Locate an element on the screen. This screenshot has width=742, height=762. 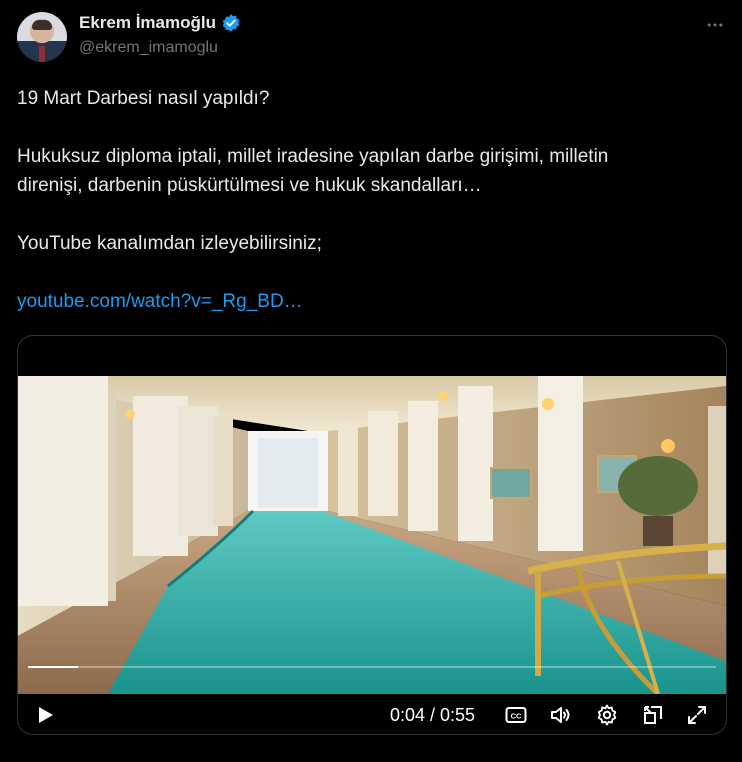
svg-text: CC is located at coordinates (516, 716).